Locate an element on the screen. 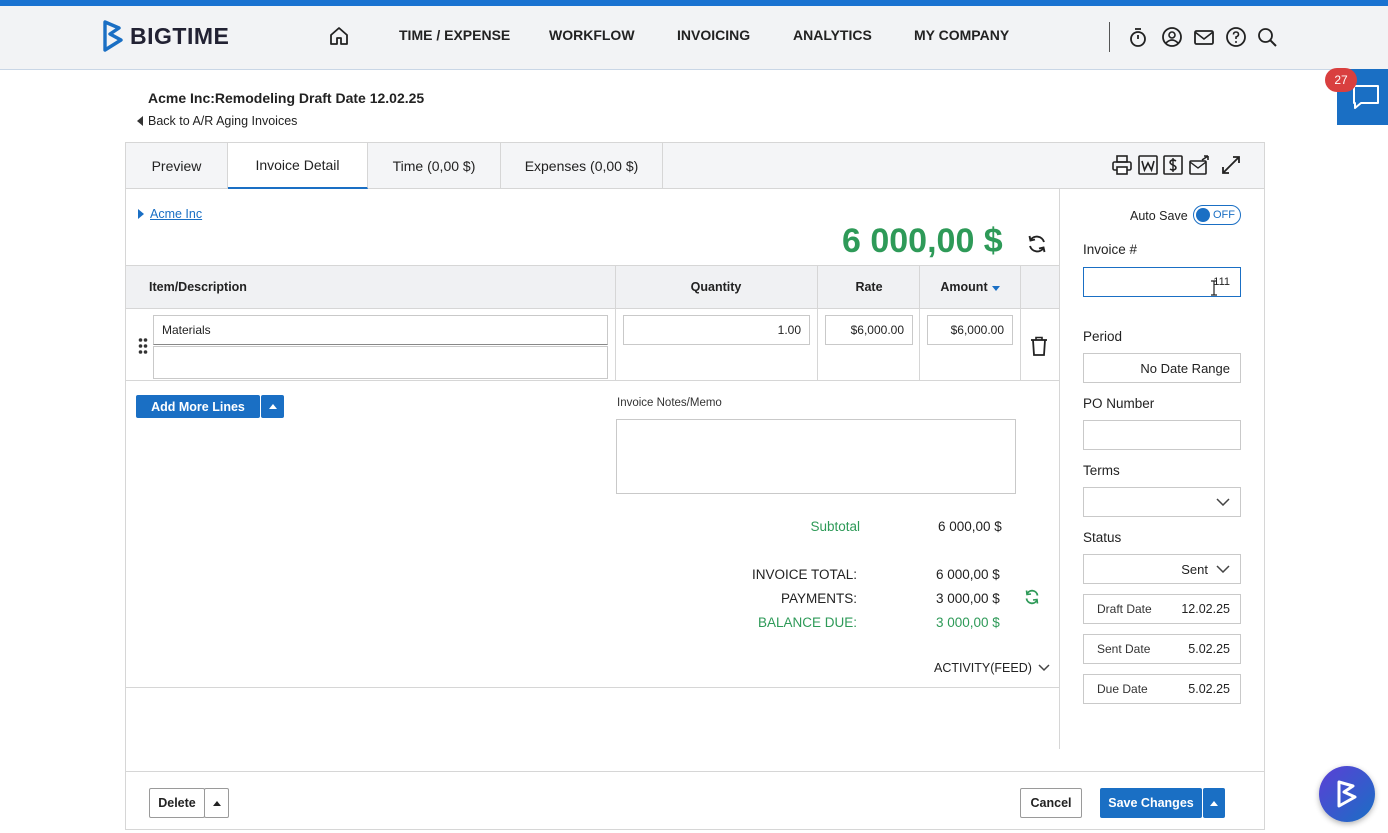  autosave-toggle: OFF is located at coordinates (1217, 215).